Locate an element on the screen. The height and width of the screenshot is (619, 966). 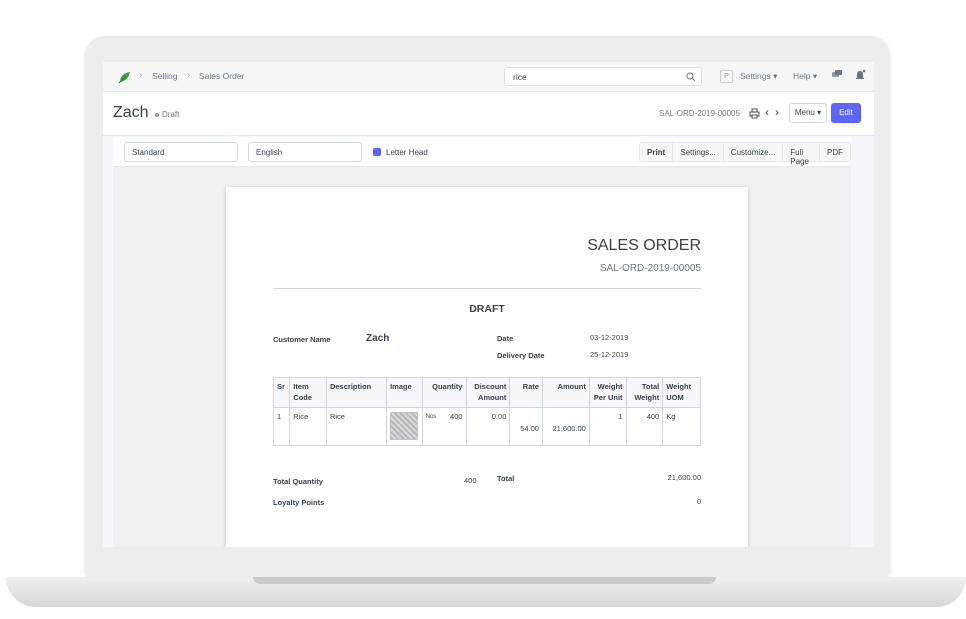
menu-button: Menu ▾ is located at coordinates (808, 113).